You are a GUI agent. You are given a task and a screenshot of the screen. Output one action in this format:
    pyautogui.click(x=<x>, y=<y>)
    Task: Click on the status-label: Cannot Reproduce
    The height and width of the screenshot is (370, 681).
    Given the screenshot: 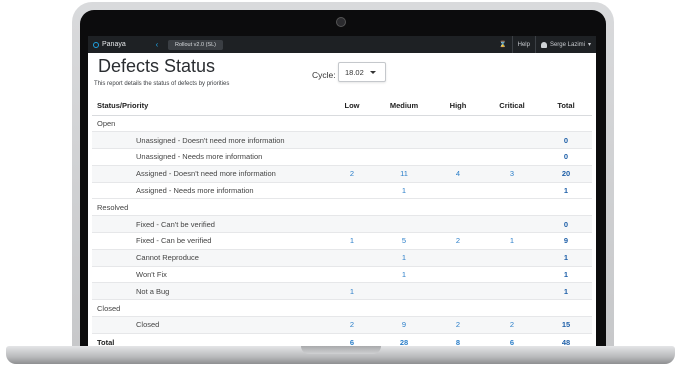 What is the action you would take?
    pyautogui.click(x=210, y=257)
    